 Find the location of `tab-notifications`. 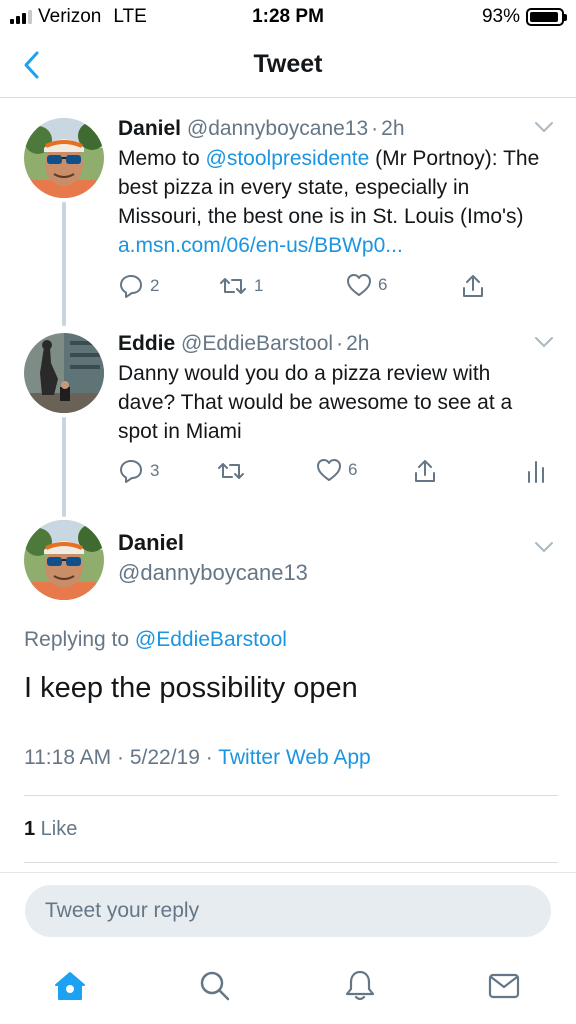

tab-notifications is located at coordinates (360, 986).